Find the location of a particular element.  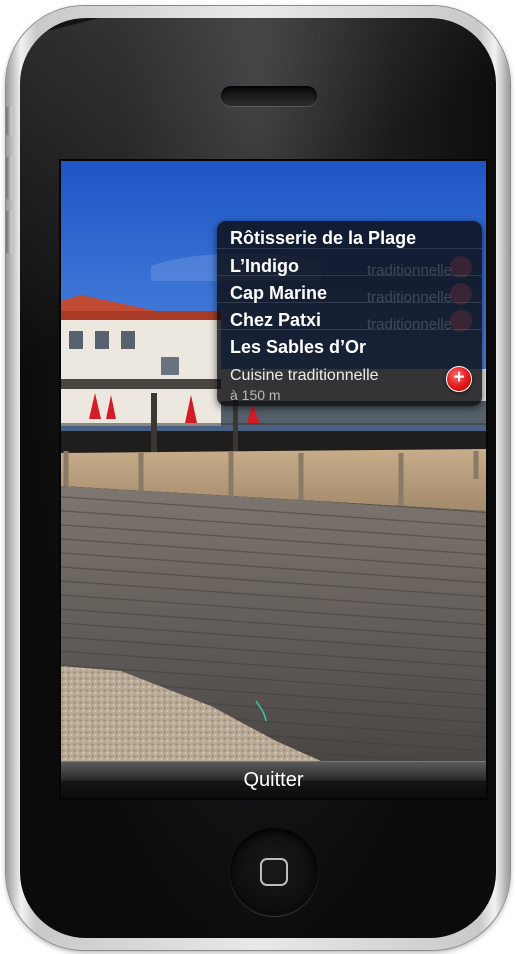

volume-down-button is located at coordinates (9, 232).